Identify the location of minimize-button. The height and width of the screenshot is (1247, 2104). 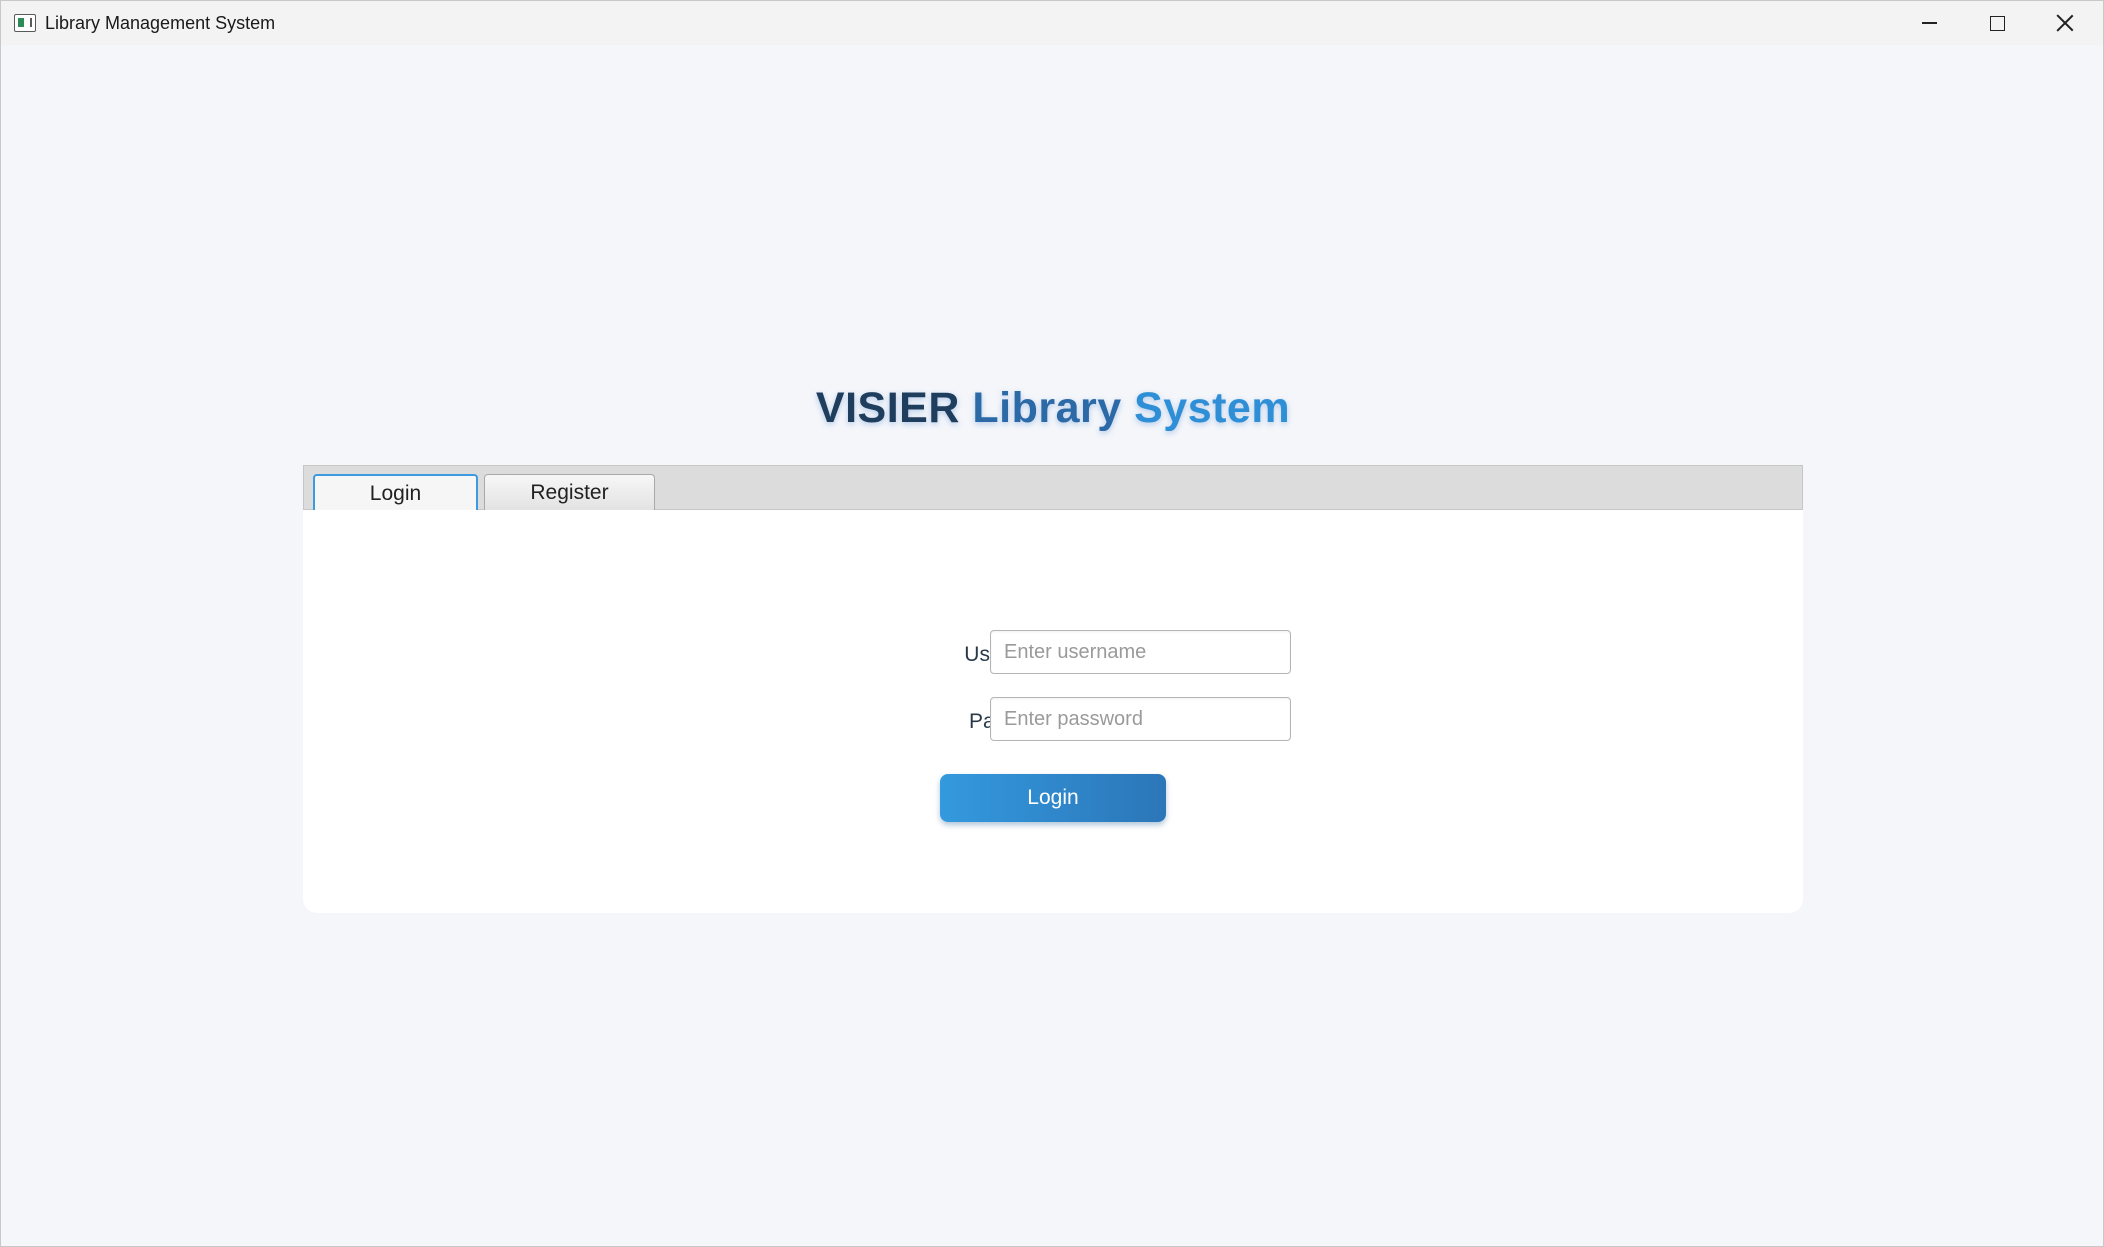
(1929, 23).